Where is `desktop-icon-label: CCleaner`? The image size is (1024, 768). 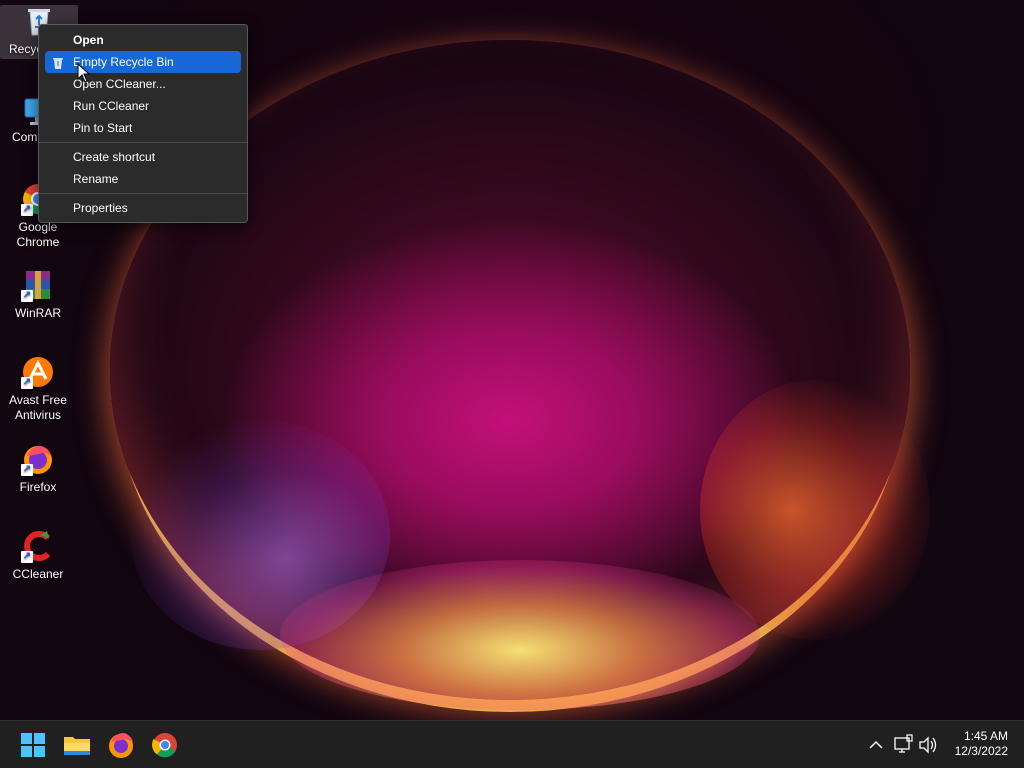 desktop-icon-label: CCleaner is located at coordinates (38, 574).